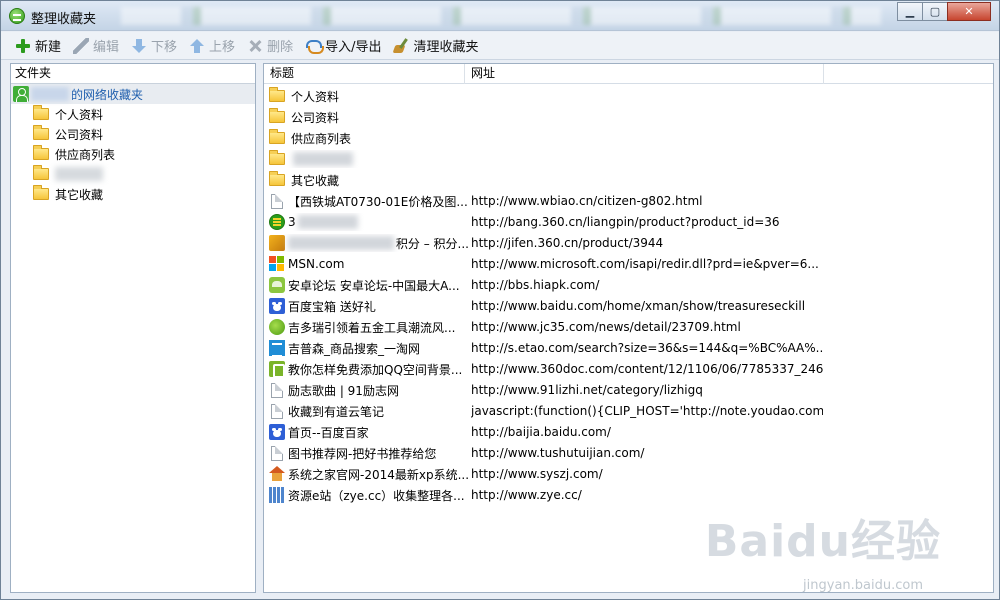 The image size is (1000, 600). I want to click on tree-item: 其它收藏, so click(133, 194).